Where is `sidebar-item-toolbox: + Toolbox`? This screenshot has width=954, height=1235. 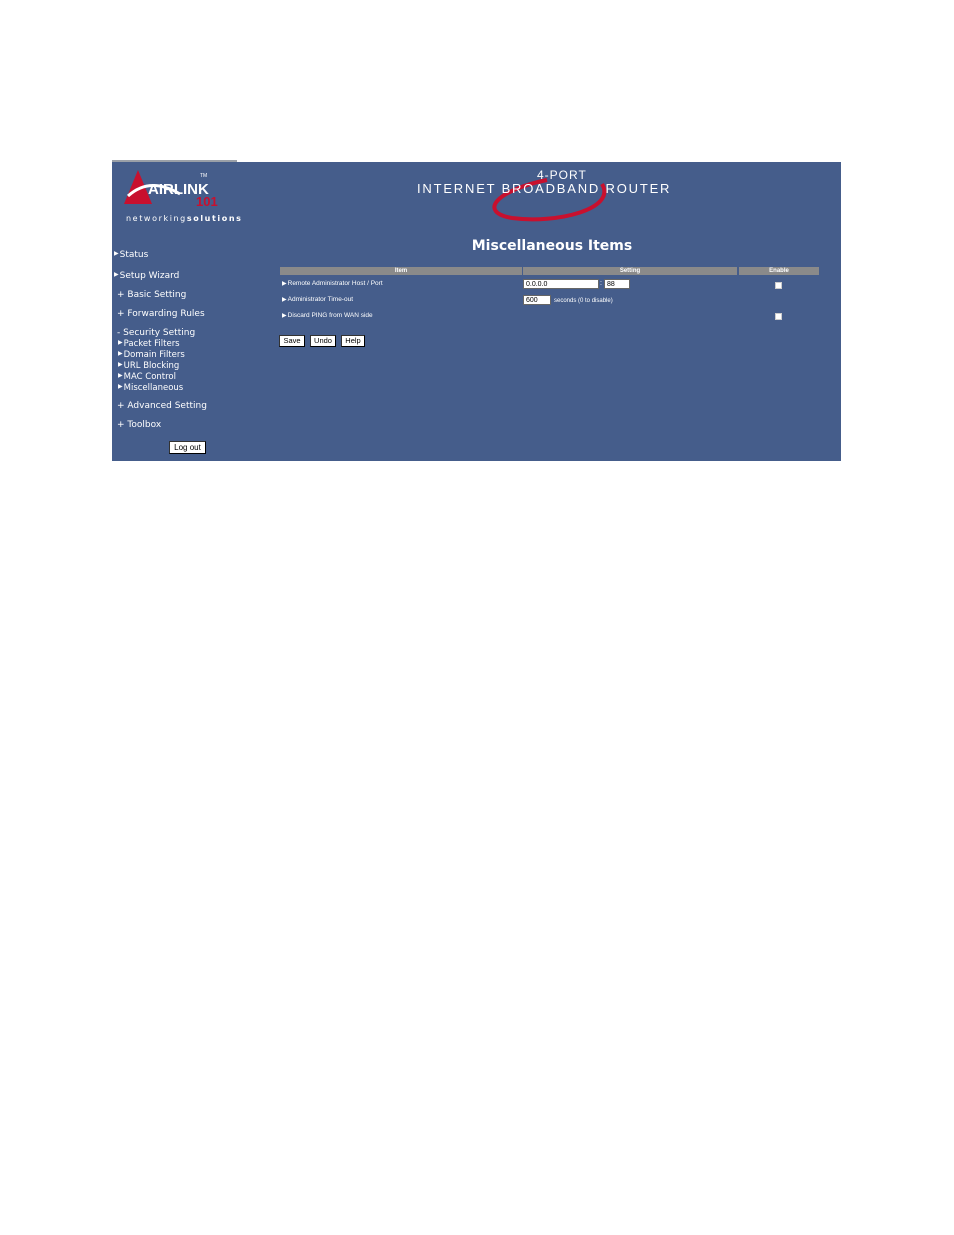
sidebar-item-toolbox: + Toolbox is located at coordinates (139, 425).